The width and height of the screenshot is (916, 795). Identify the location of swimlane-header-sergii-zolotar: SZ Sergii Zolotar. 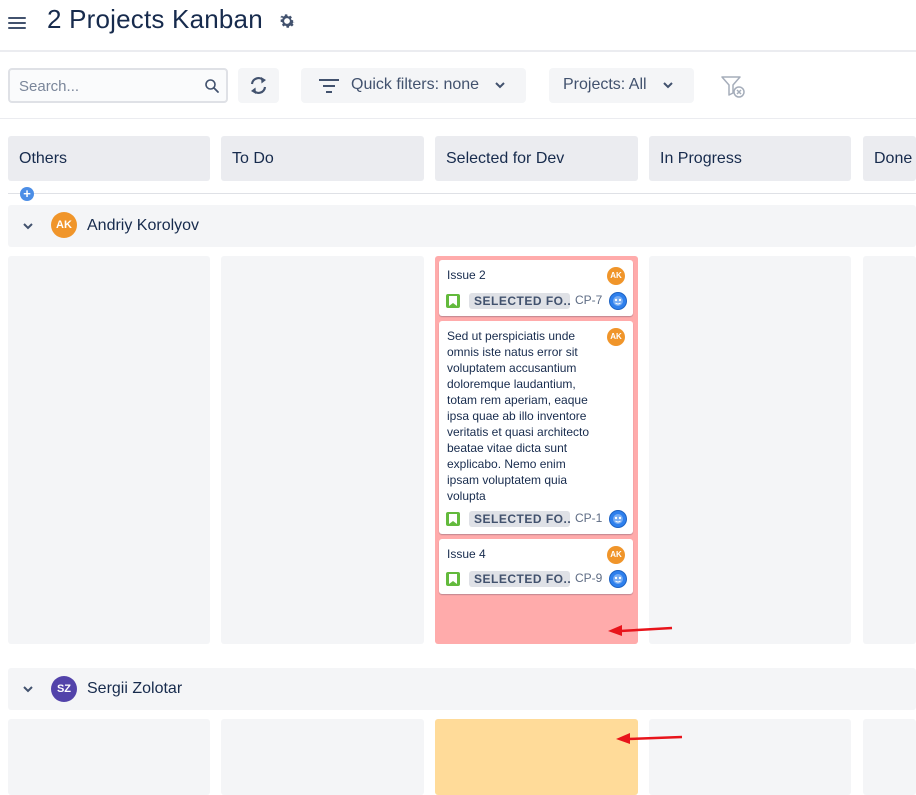
(462, 689).